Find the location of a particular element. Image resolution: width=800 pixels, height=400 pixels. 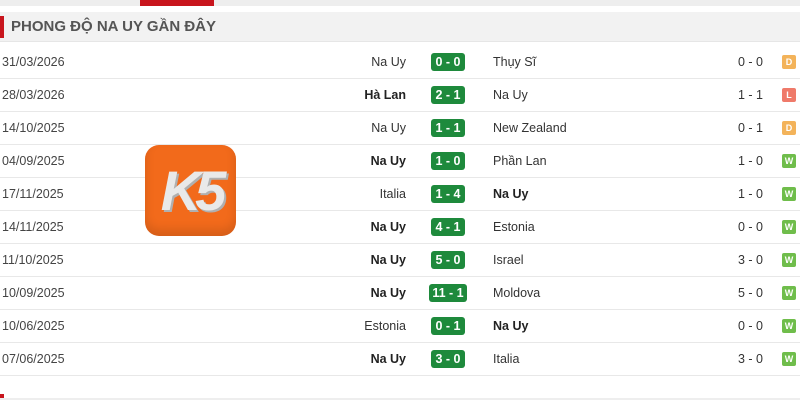

match-row: 14/11/2025 Na Uy 4 - 1 Estonia 0 - 0 W is located at coordinates (400, 227).